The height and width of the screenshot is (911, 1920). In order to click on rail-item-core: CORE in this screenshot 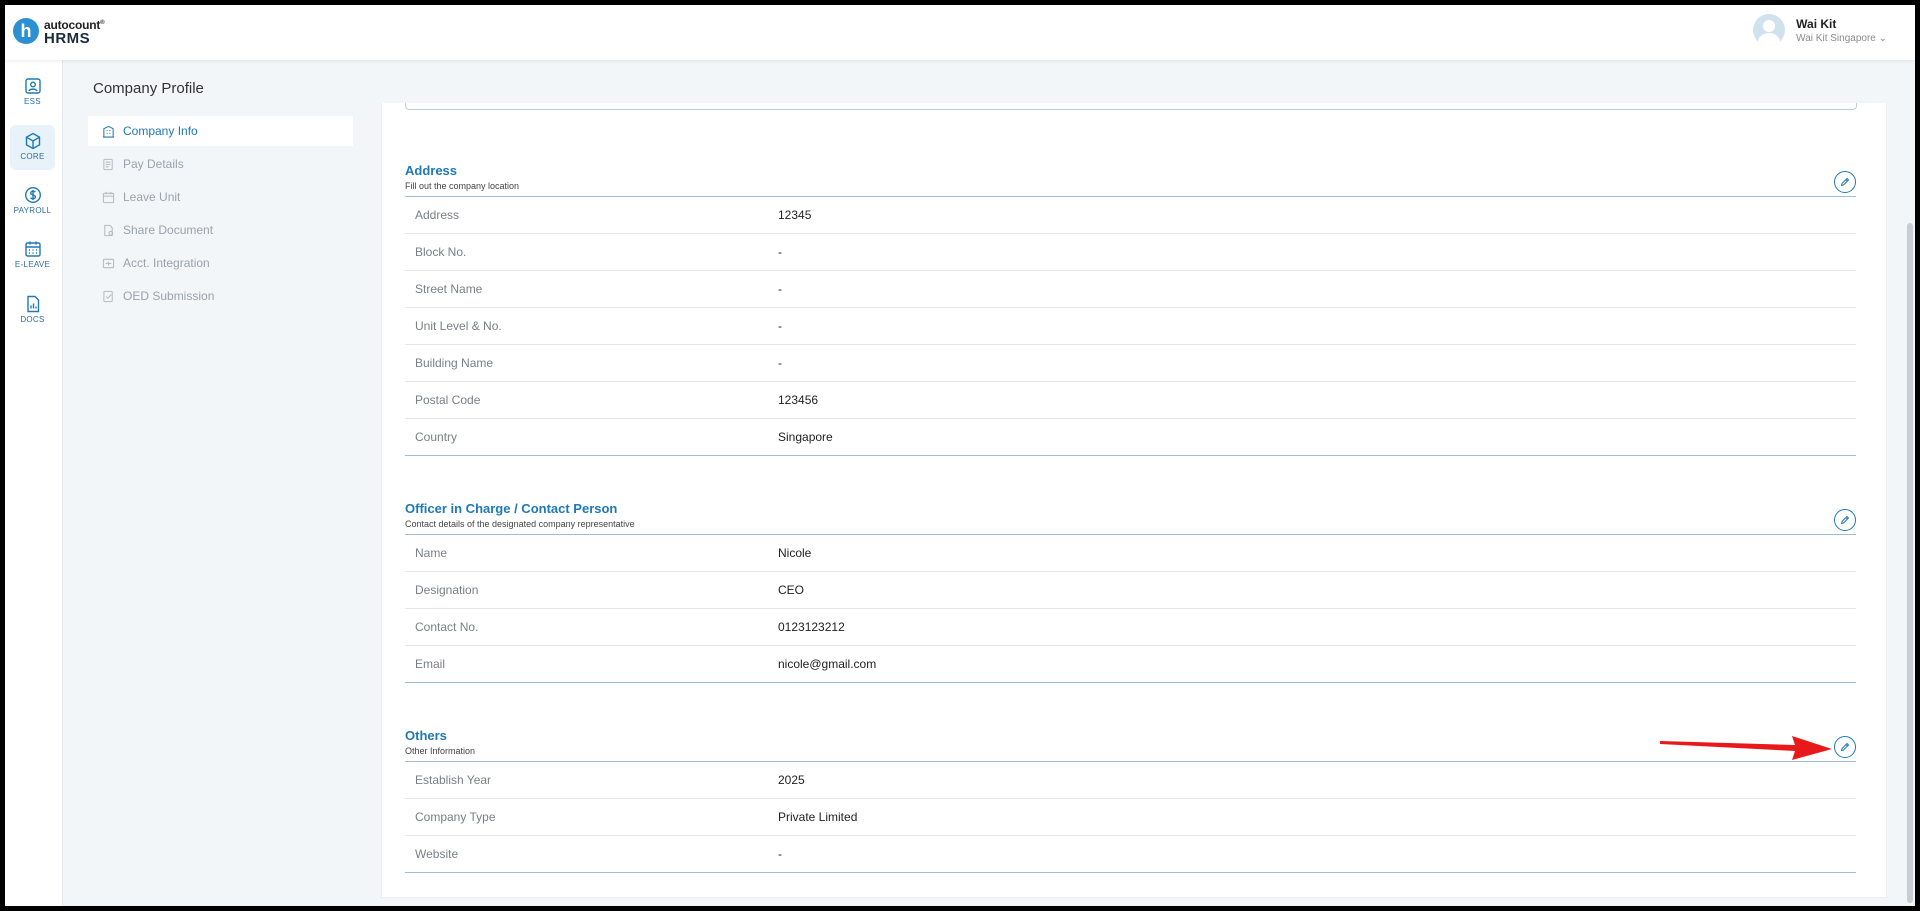, I will do `click(32, 147)`.